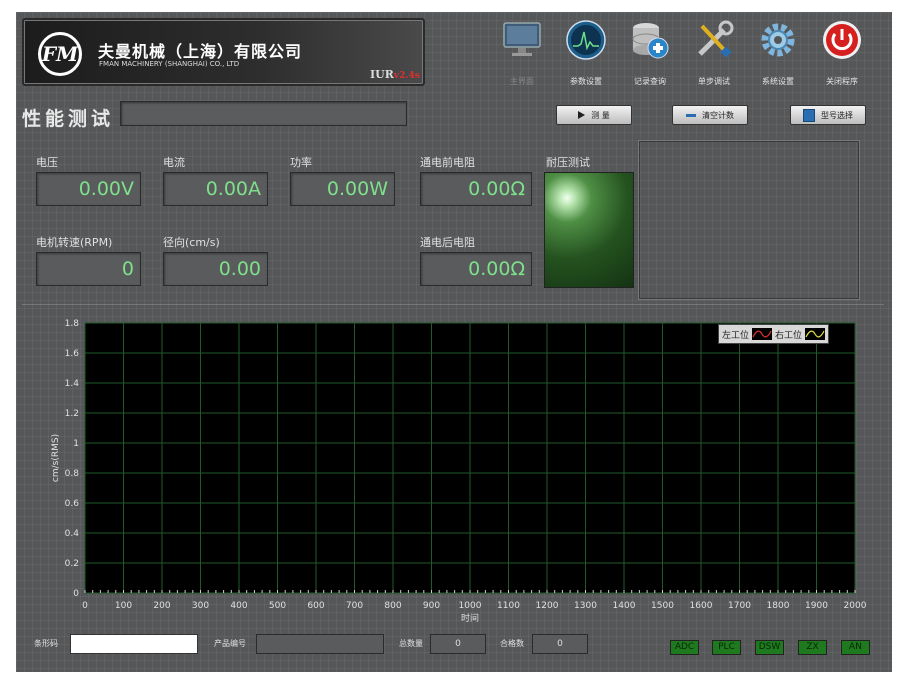 The height and width of the screenshot is (689, 910). I want to click on current-value: 0.00A, so click(215, 189).